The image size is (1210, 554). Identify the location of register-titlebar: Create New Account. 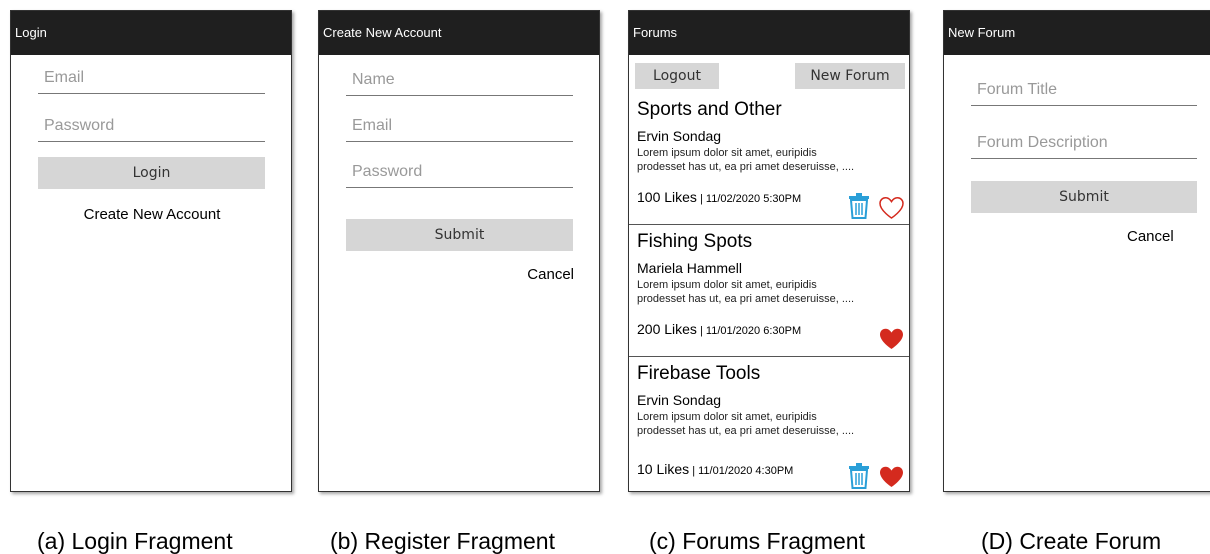
(459, 33).